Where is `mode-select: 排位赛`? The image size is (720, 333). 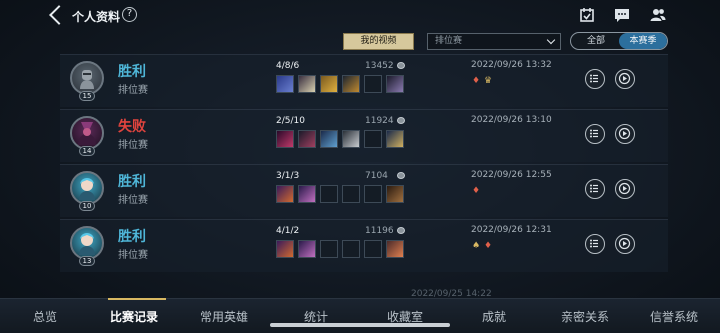
mode-select: 排位赛 is located at coordinates (494, 41).